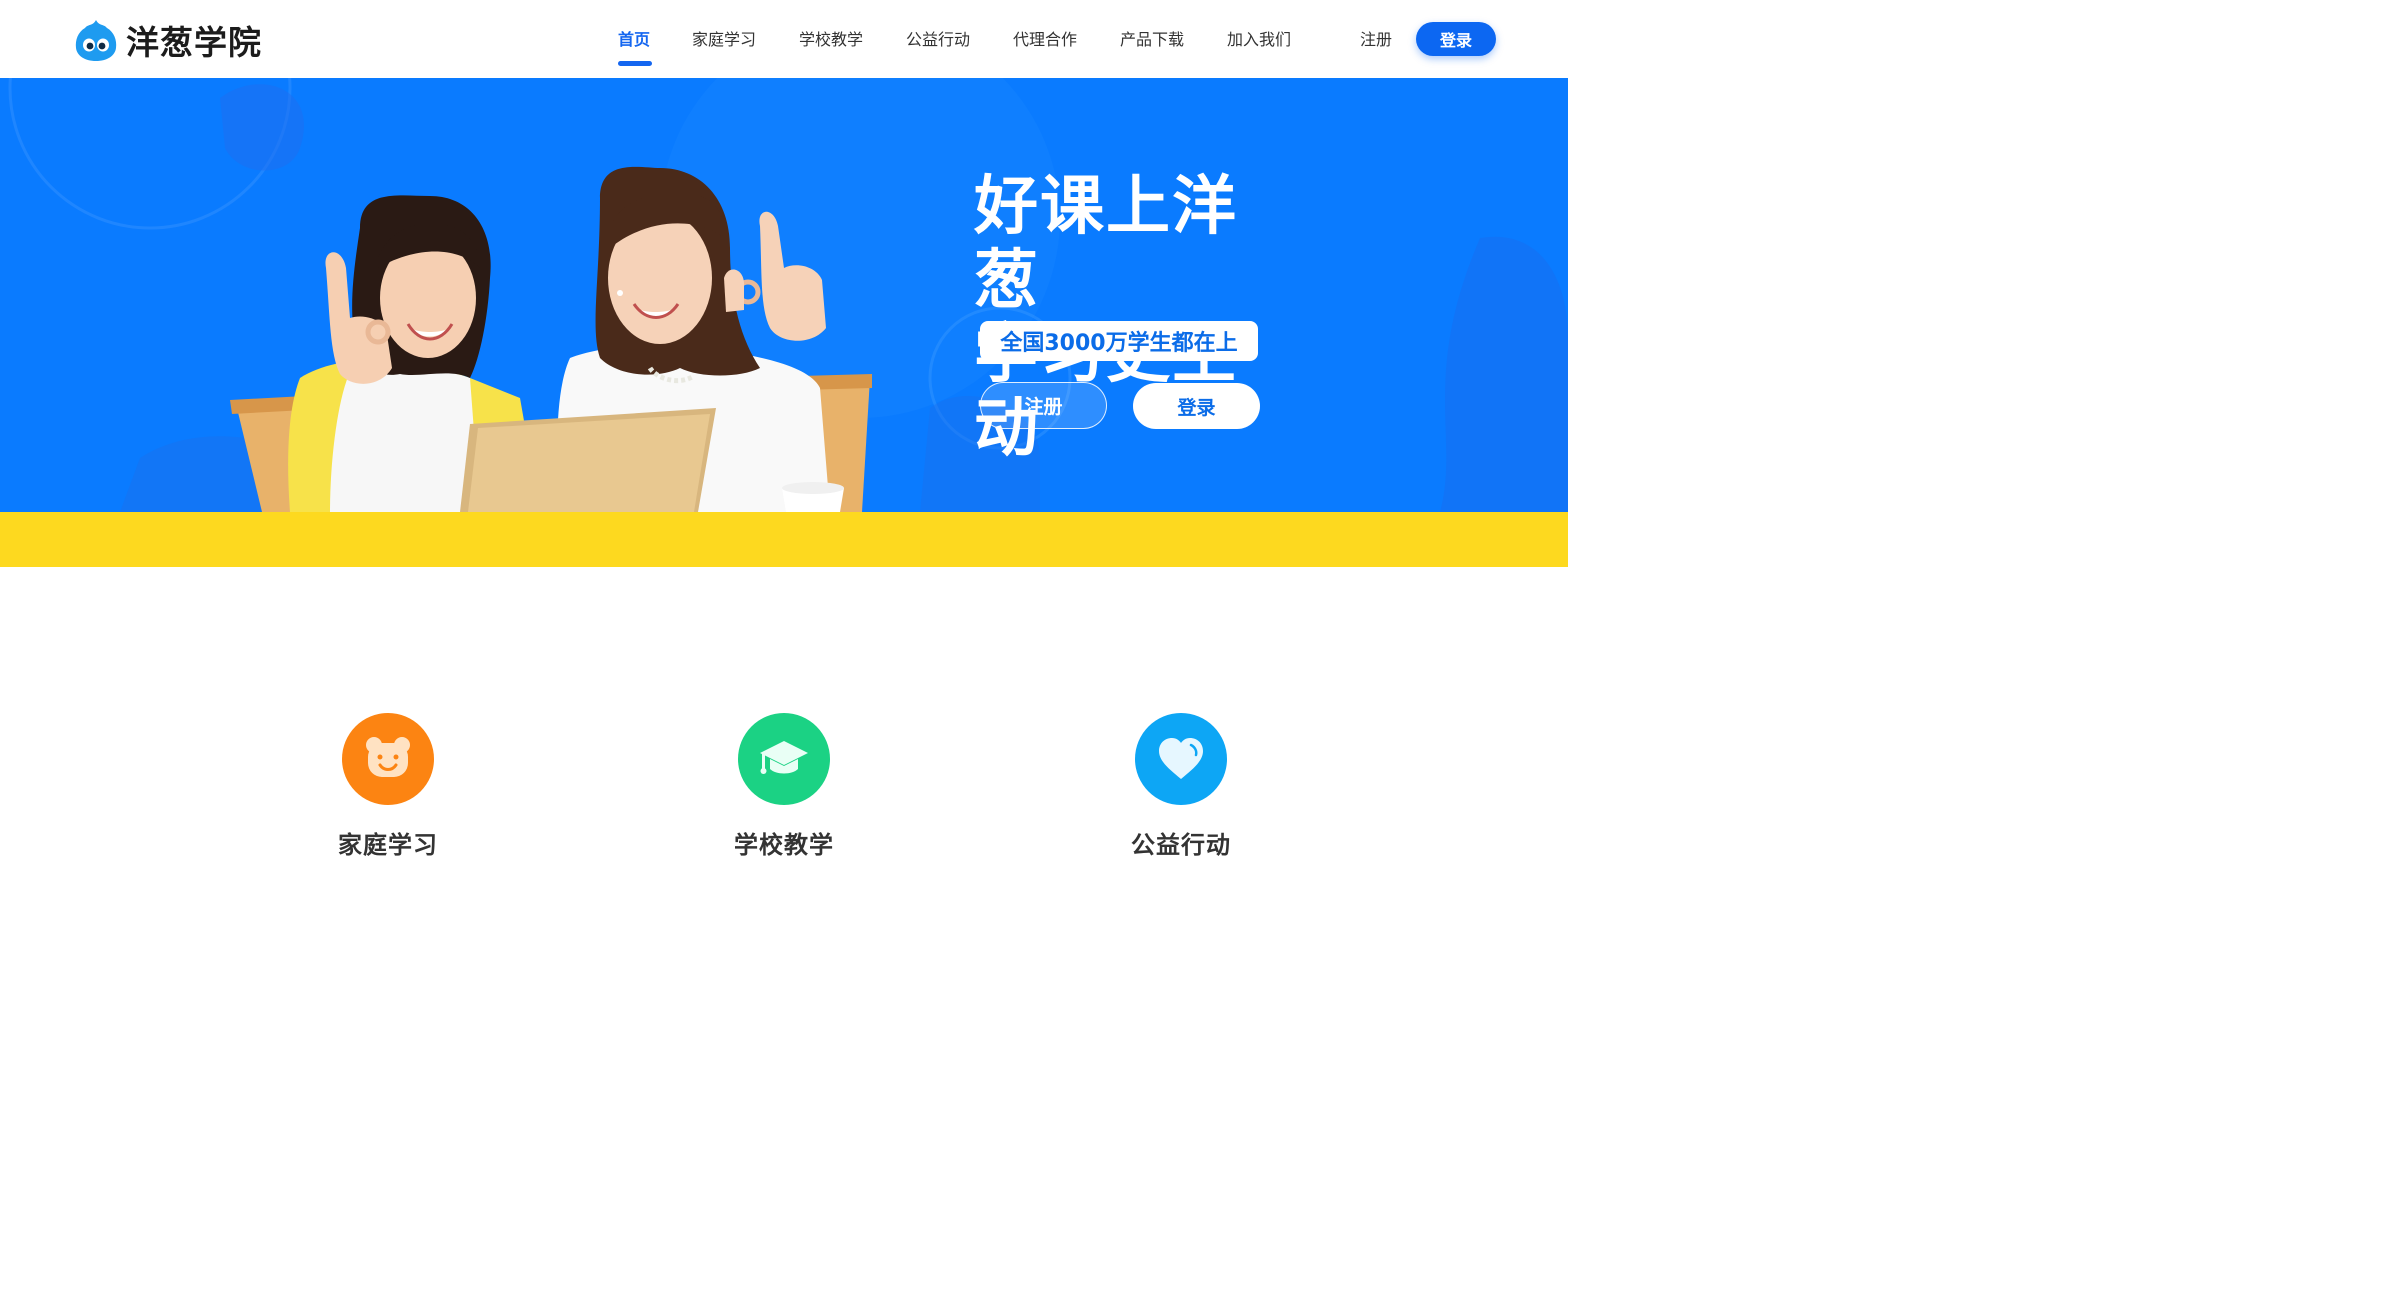 This screenshot has width=2400, height=1316. What do you see at coordinates (1456, 39) in the screenshot?
I see `header-login-button: 登录` at bounding box center [1456, 39].